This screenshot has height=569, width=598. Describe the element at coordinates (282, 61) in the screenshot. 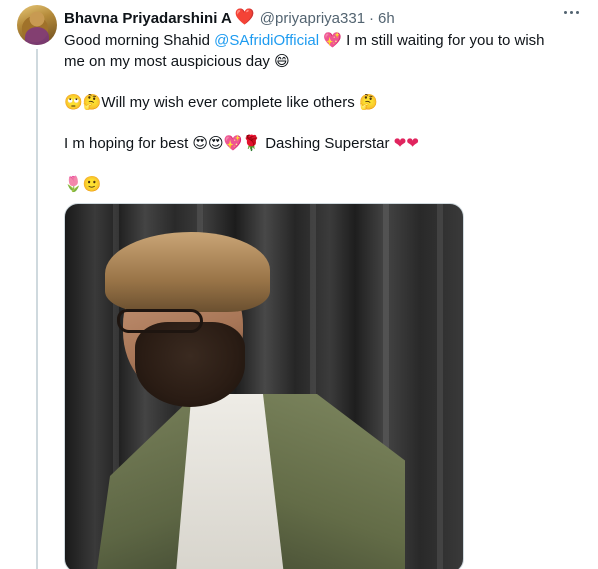

I see `grin-emoji: 😄` at that location.